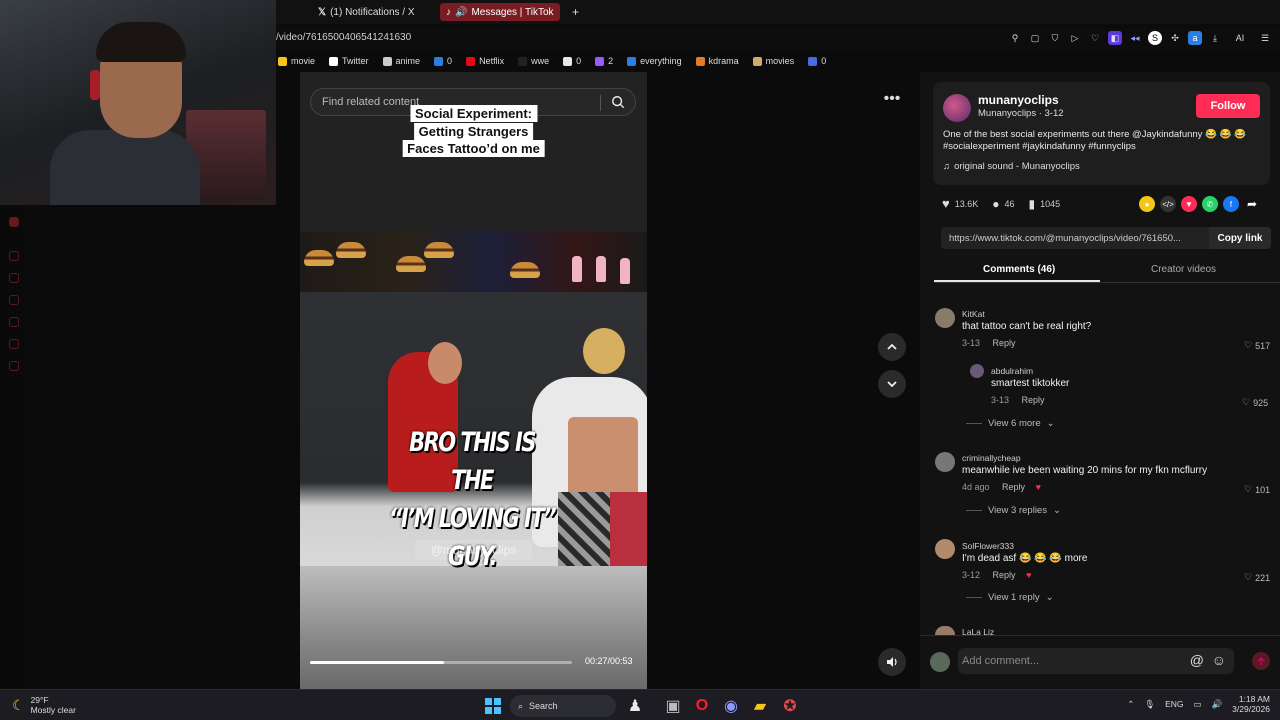  I want to click on bookmark-item: 2, so click(604, 61).